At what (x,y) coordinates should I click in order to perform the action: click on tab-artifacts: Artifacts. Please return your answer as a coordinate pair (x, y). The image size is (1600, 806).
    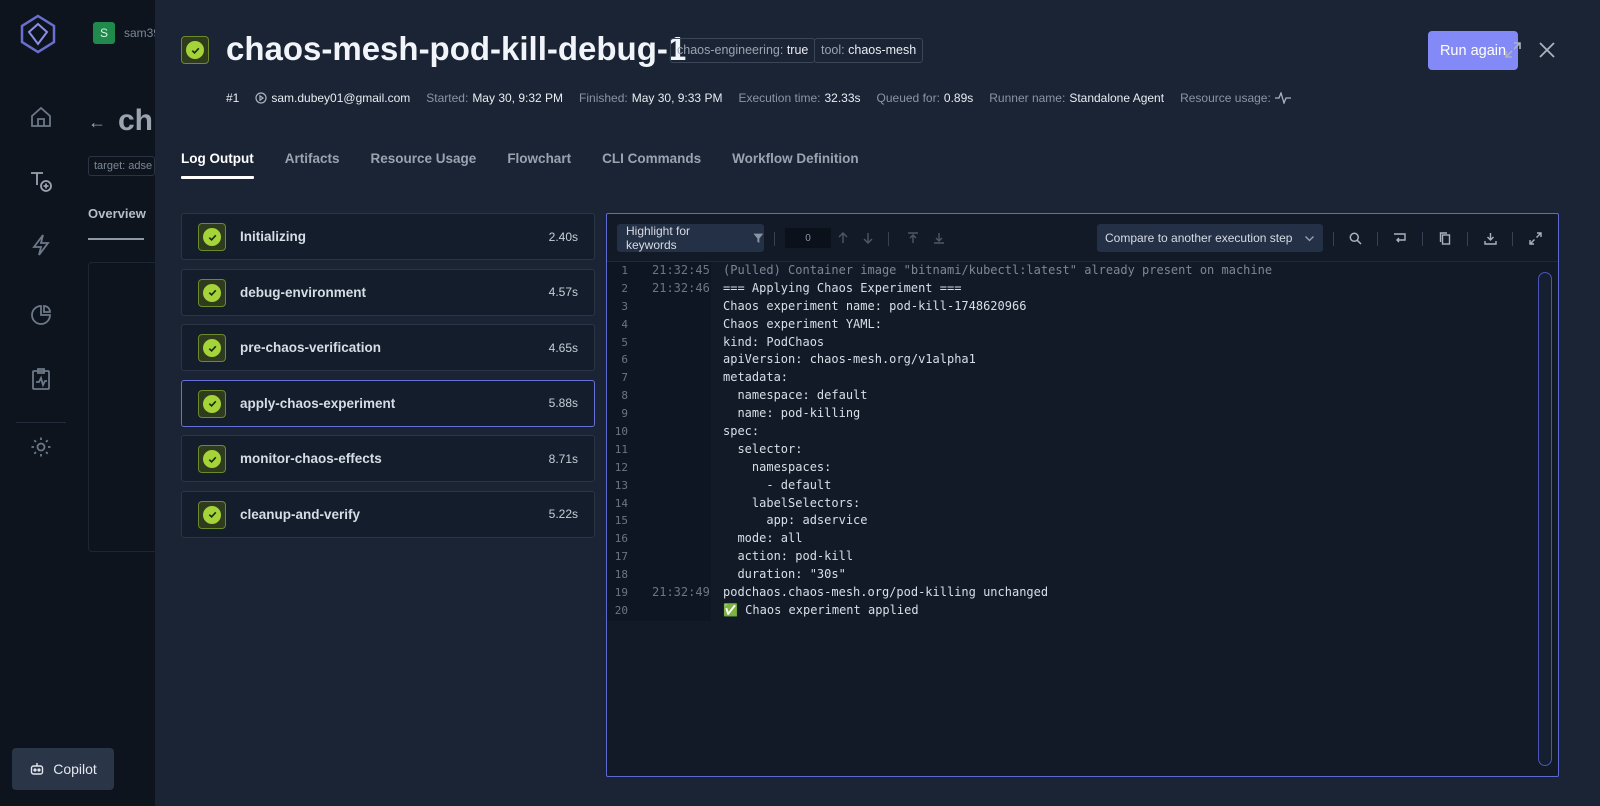
    Looking at the image, I should click on (312, 165).